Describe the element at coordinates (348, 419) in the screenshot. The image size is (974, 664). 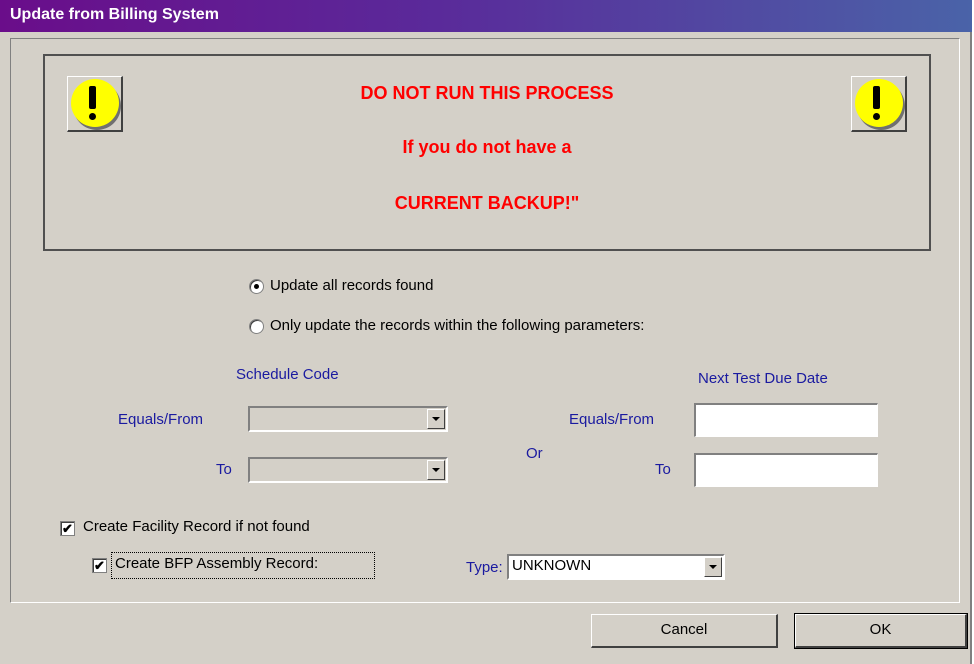
I see `schedule-from-combo` at that location.